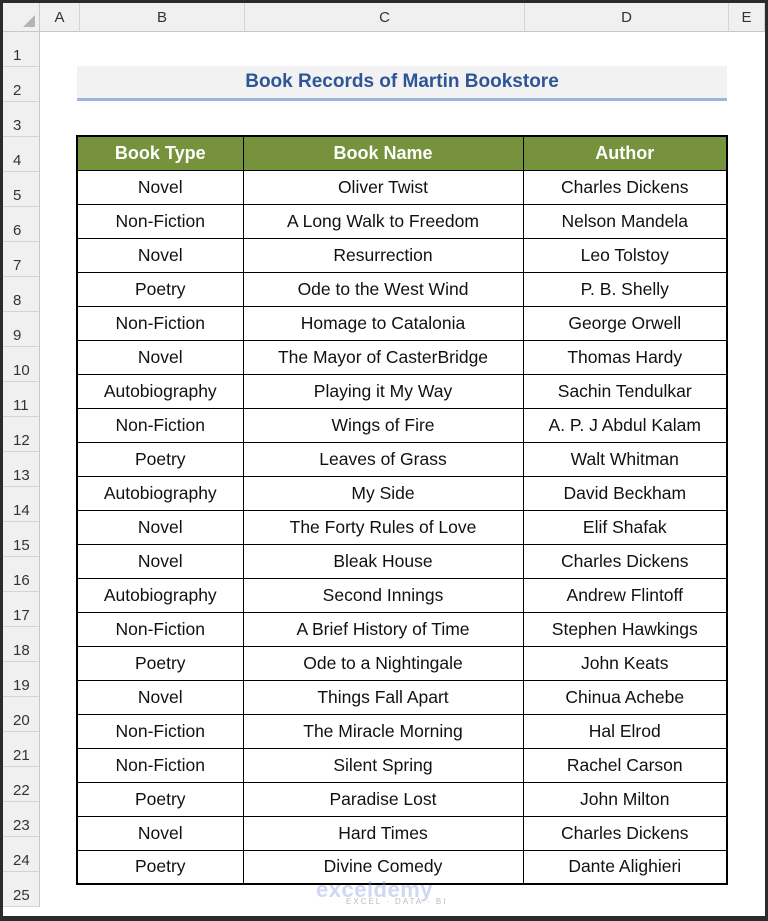  I want to click on row-header-23: 23, so click(21, 819).